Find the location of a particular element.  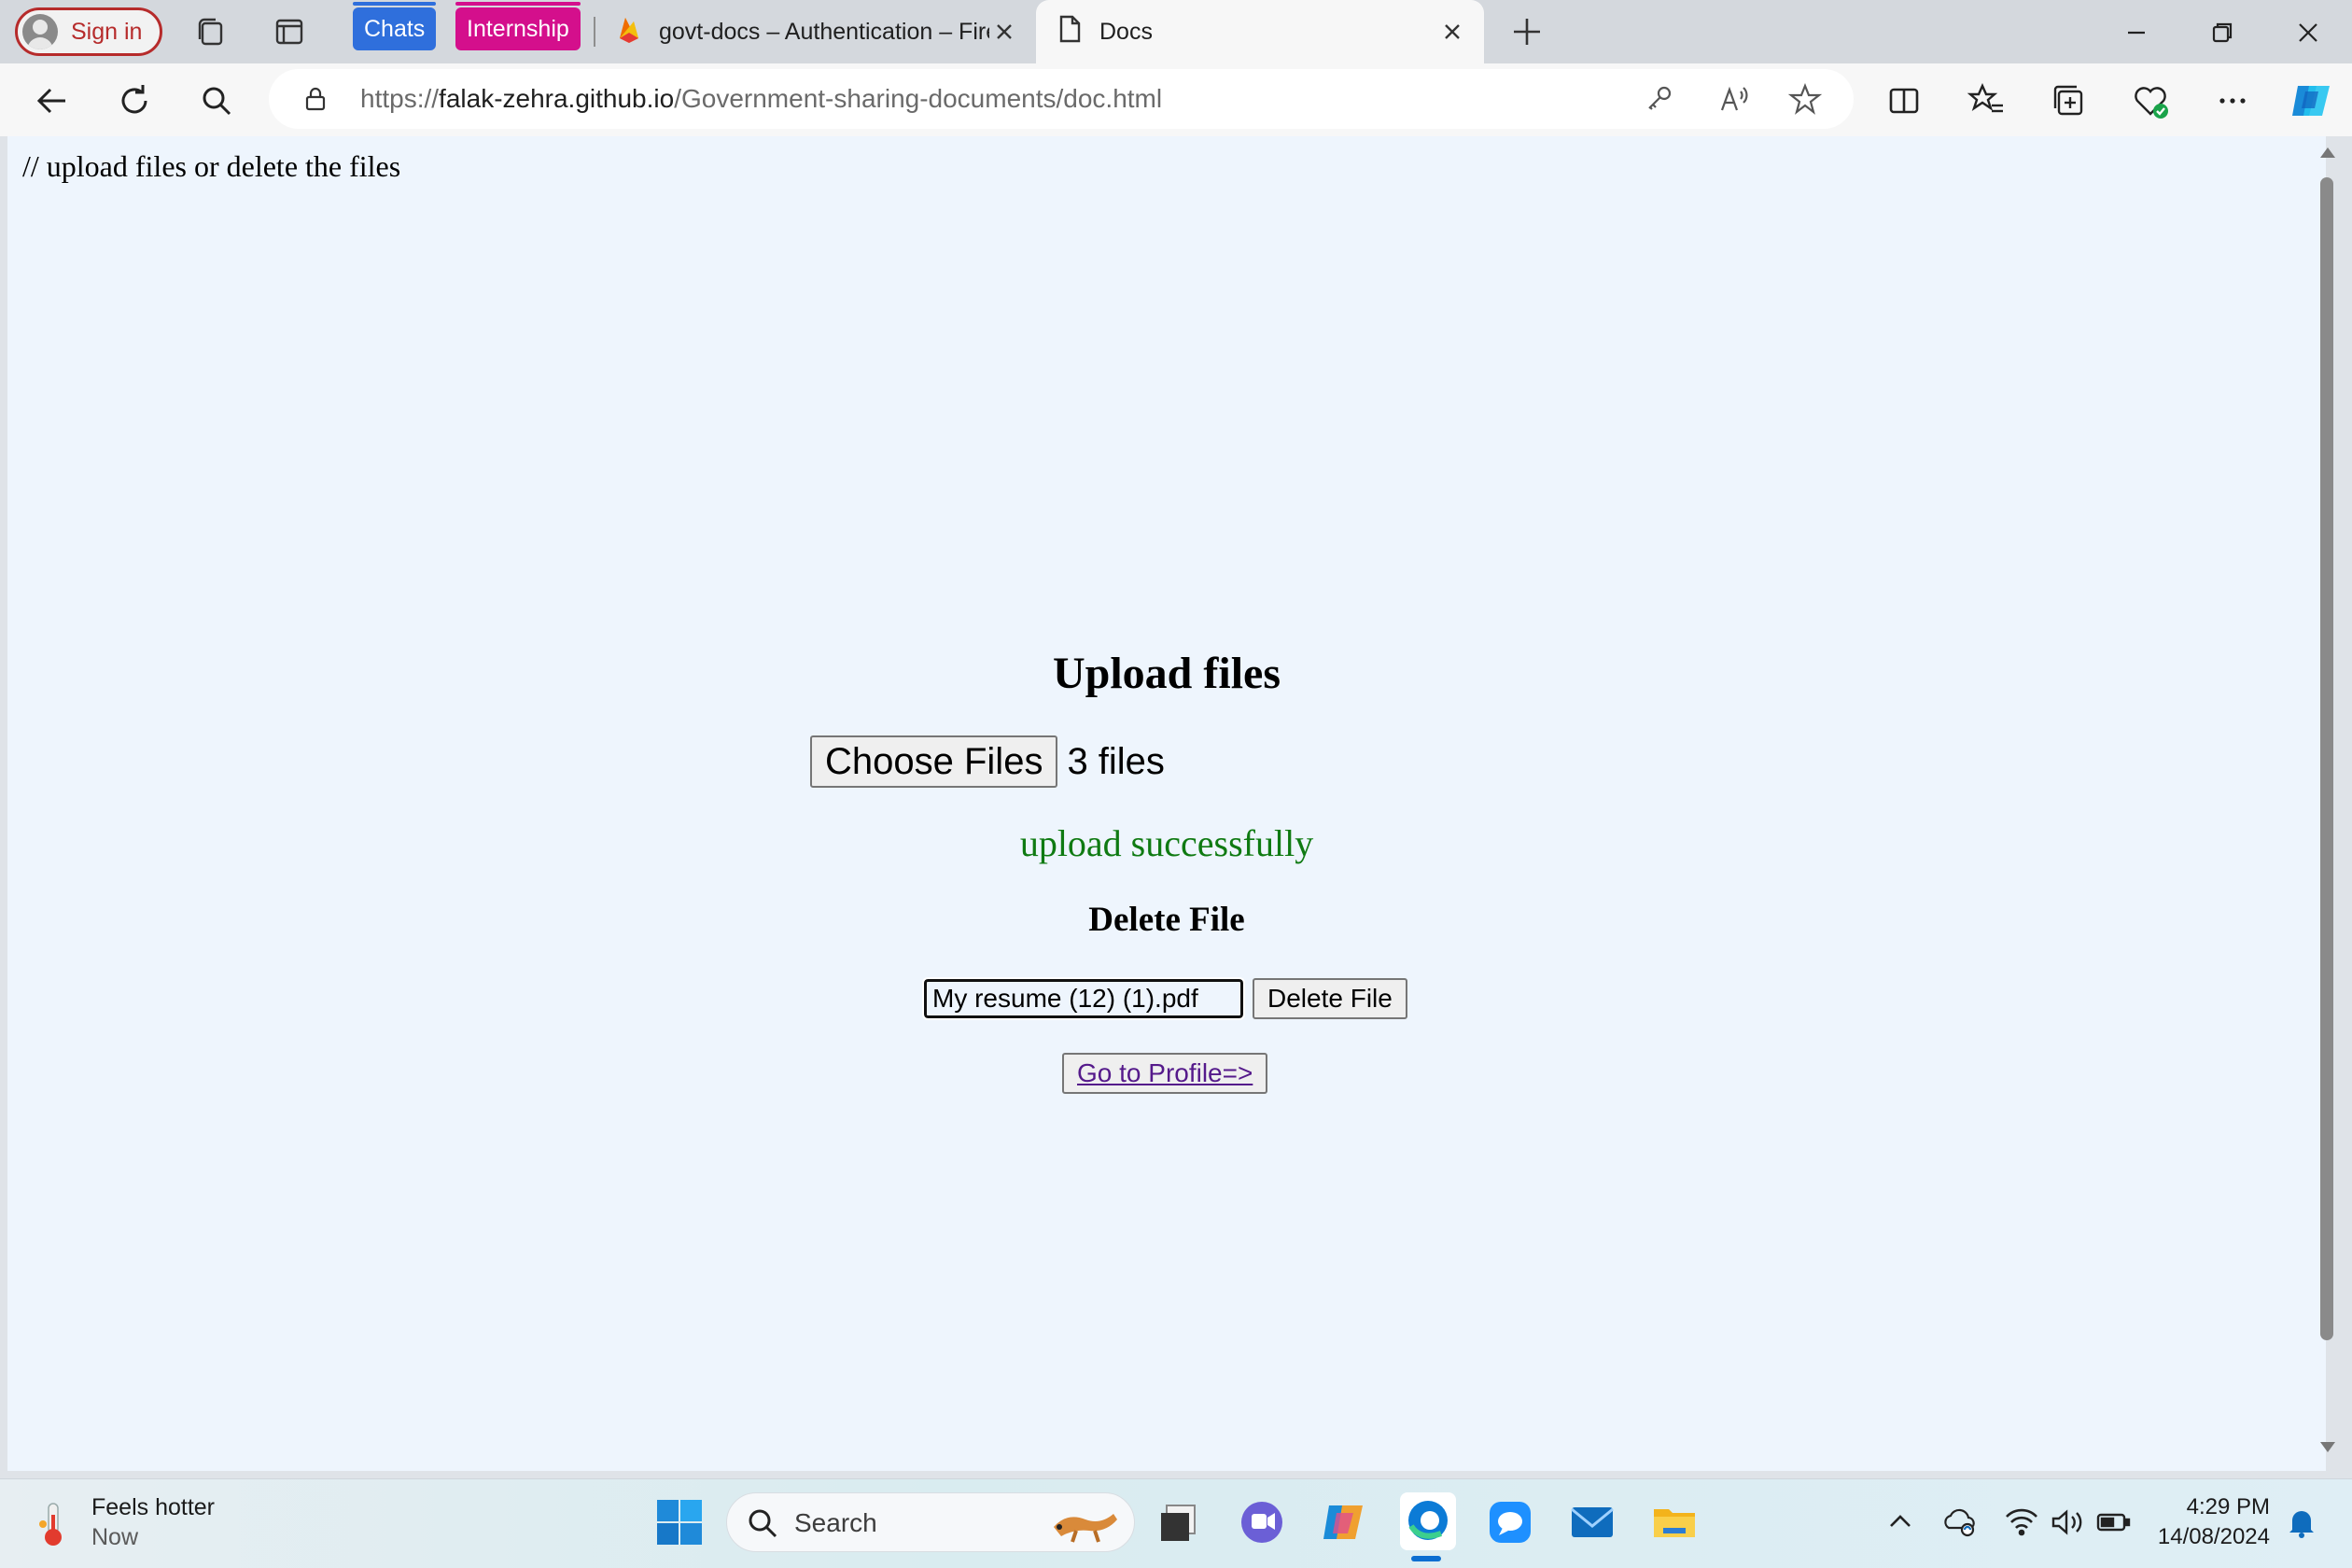

tab-govt-docs: govt-docs – Authentication – Fire is located at coordinates (820, 31).